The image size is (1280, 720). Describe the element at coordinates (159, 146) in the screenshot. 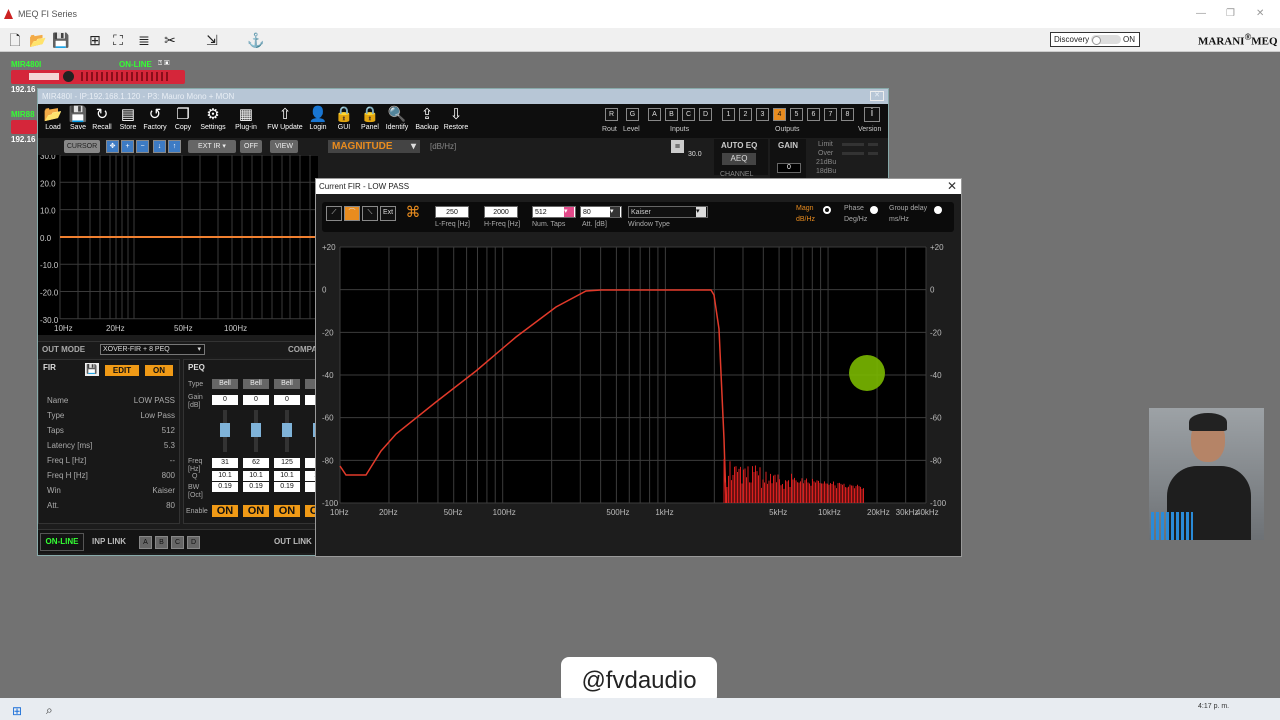

I see `cursor-down-icon: ↓` at that location.